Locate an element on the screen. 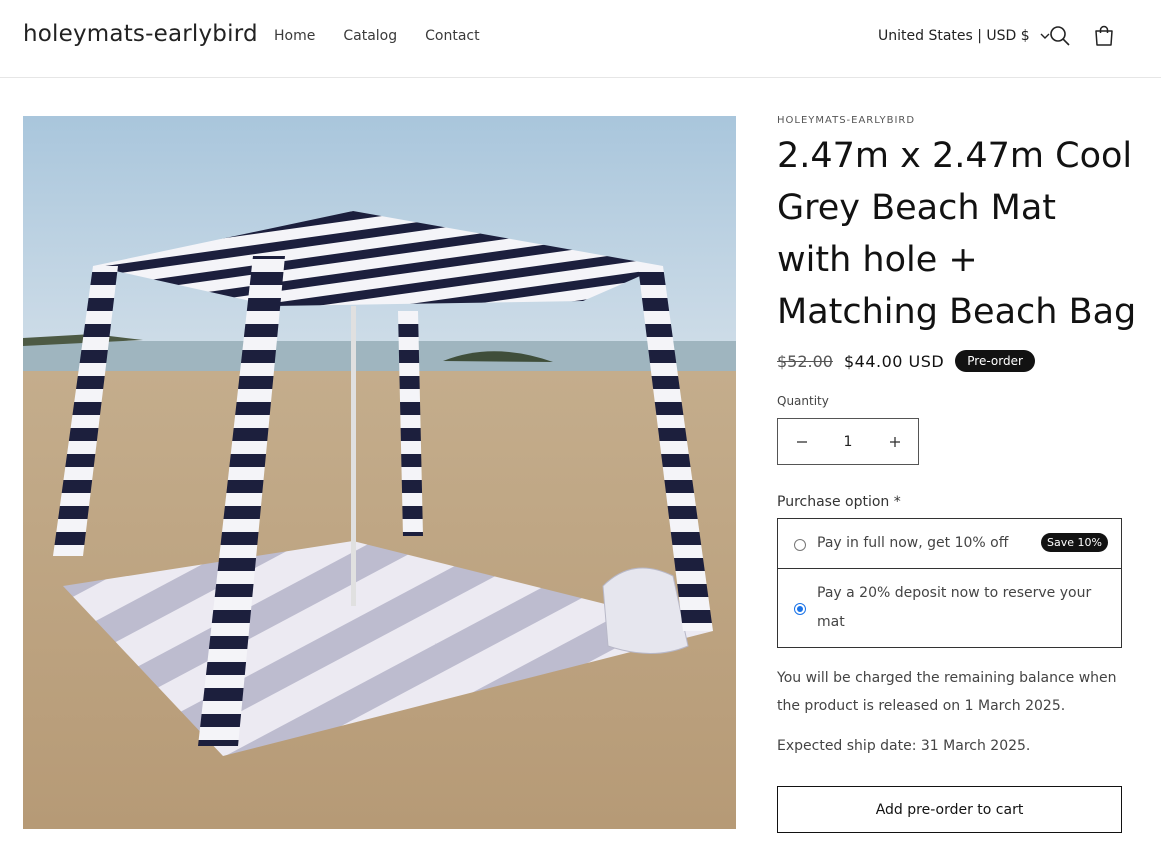 The width and height of the screenshot is (1161, 859). nav-home: Home is located at coordinates (294, 36).